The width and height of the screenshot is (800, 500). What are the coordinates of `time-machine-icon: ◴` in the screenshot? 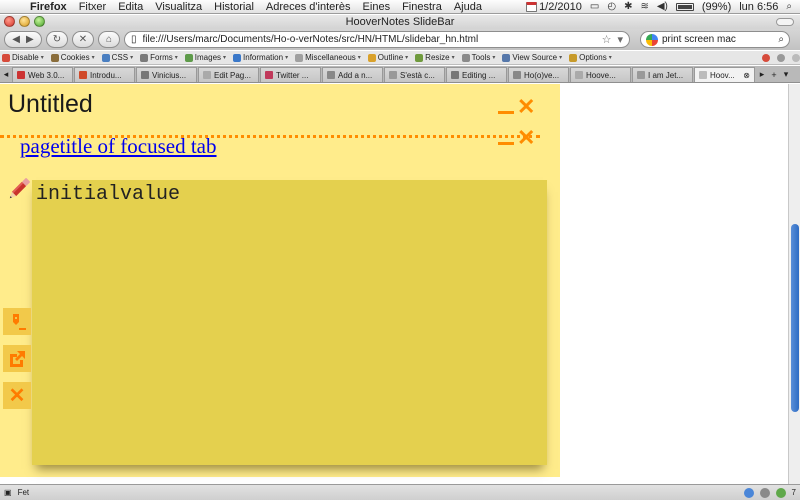 It's located at (611, 6).